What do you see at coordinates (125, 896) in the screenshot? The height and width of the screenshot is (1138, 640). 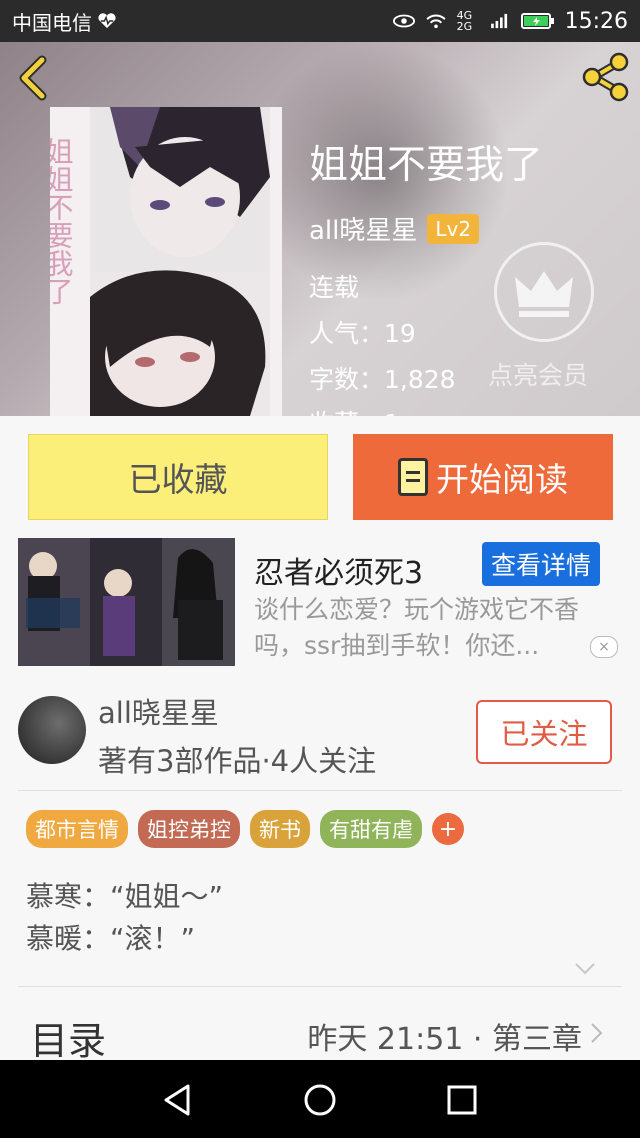 I see `synopsis-line: 慕寒：“姐姐～”` at bounding box center [125, 896].